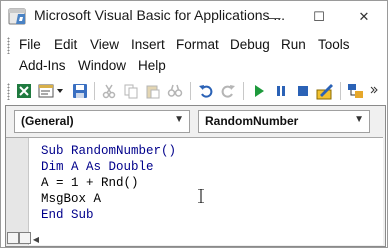 Image resolution: width=388 pixels, height=248 pixels. What do you see at coordinates (319, 17) in the screenshot?
I see `maximize-button: ☐` at bounding box center [319, 17].